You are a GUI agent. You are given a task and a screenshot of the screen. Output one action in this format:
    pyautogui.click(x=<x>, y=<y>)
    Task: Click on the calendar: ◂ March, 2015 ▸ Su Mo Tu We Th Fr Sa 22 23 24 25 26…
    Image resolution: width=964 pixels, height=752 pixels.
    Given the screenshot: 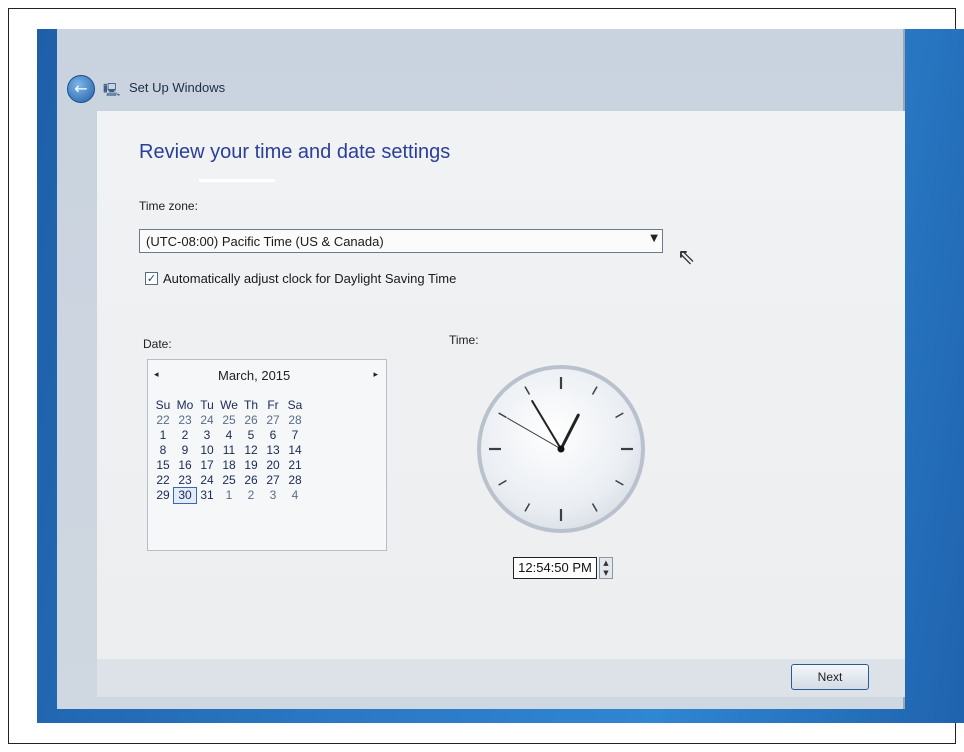 What is the action you would take?
    pyautogui.click(x=267, y=455)
    